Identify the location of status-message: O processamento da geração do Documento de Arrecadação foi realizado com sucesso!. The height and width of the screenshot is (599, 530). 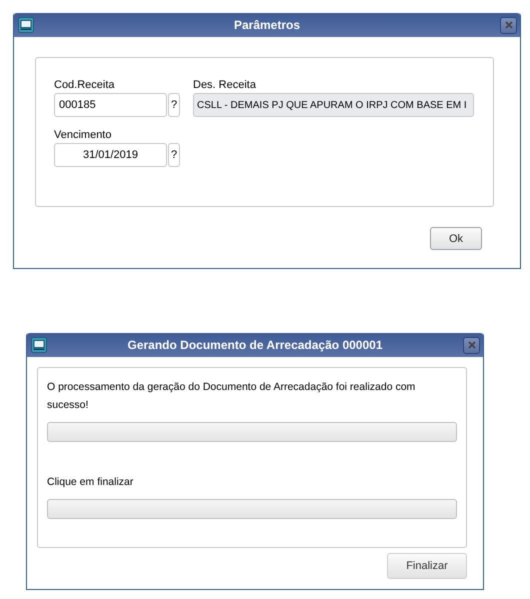
(231, 396).